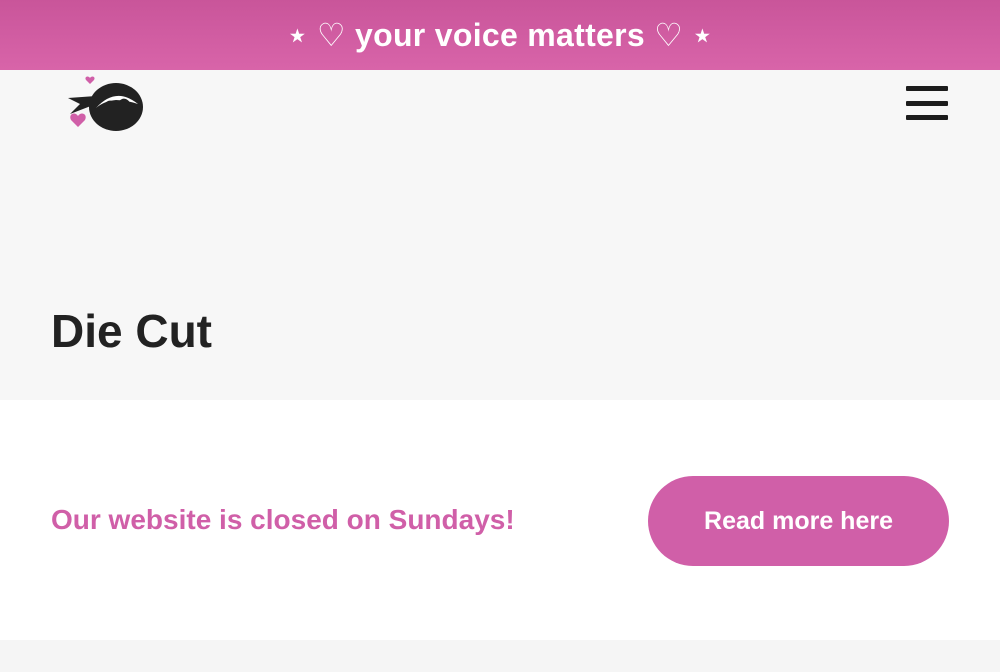 The height and width of the screenshot is (672, 1000). I want to click on page-title: Die Cut, so click(131, 331).